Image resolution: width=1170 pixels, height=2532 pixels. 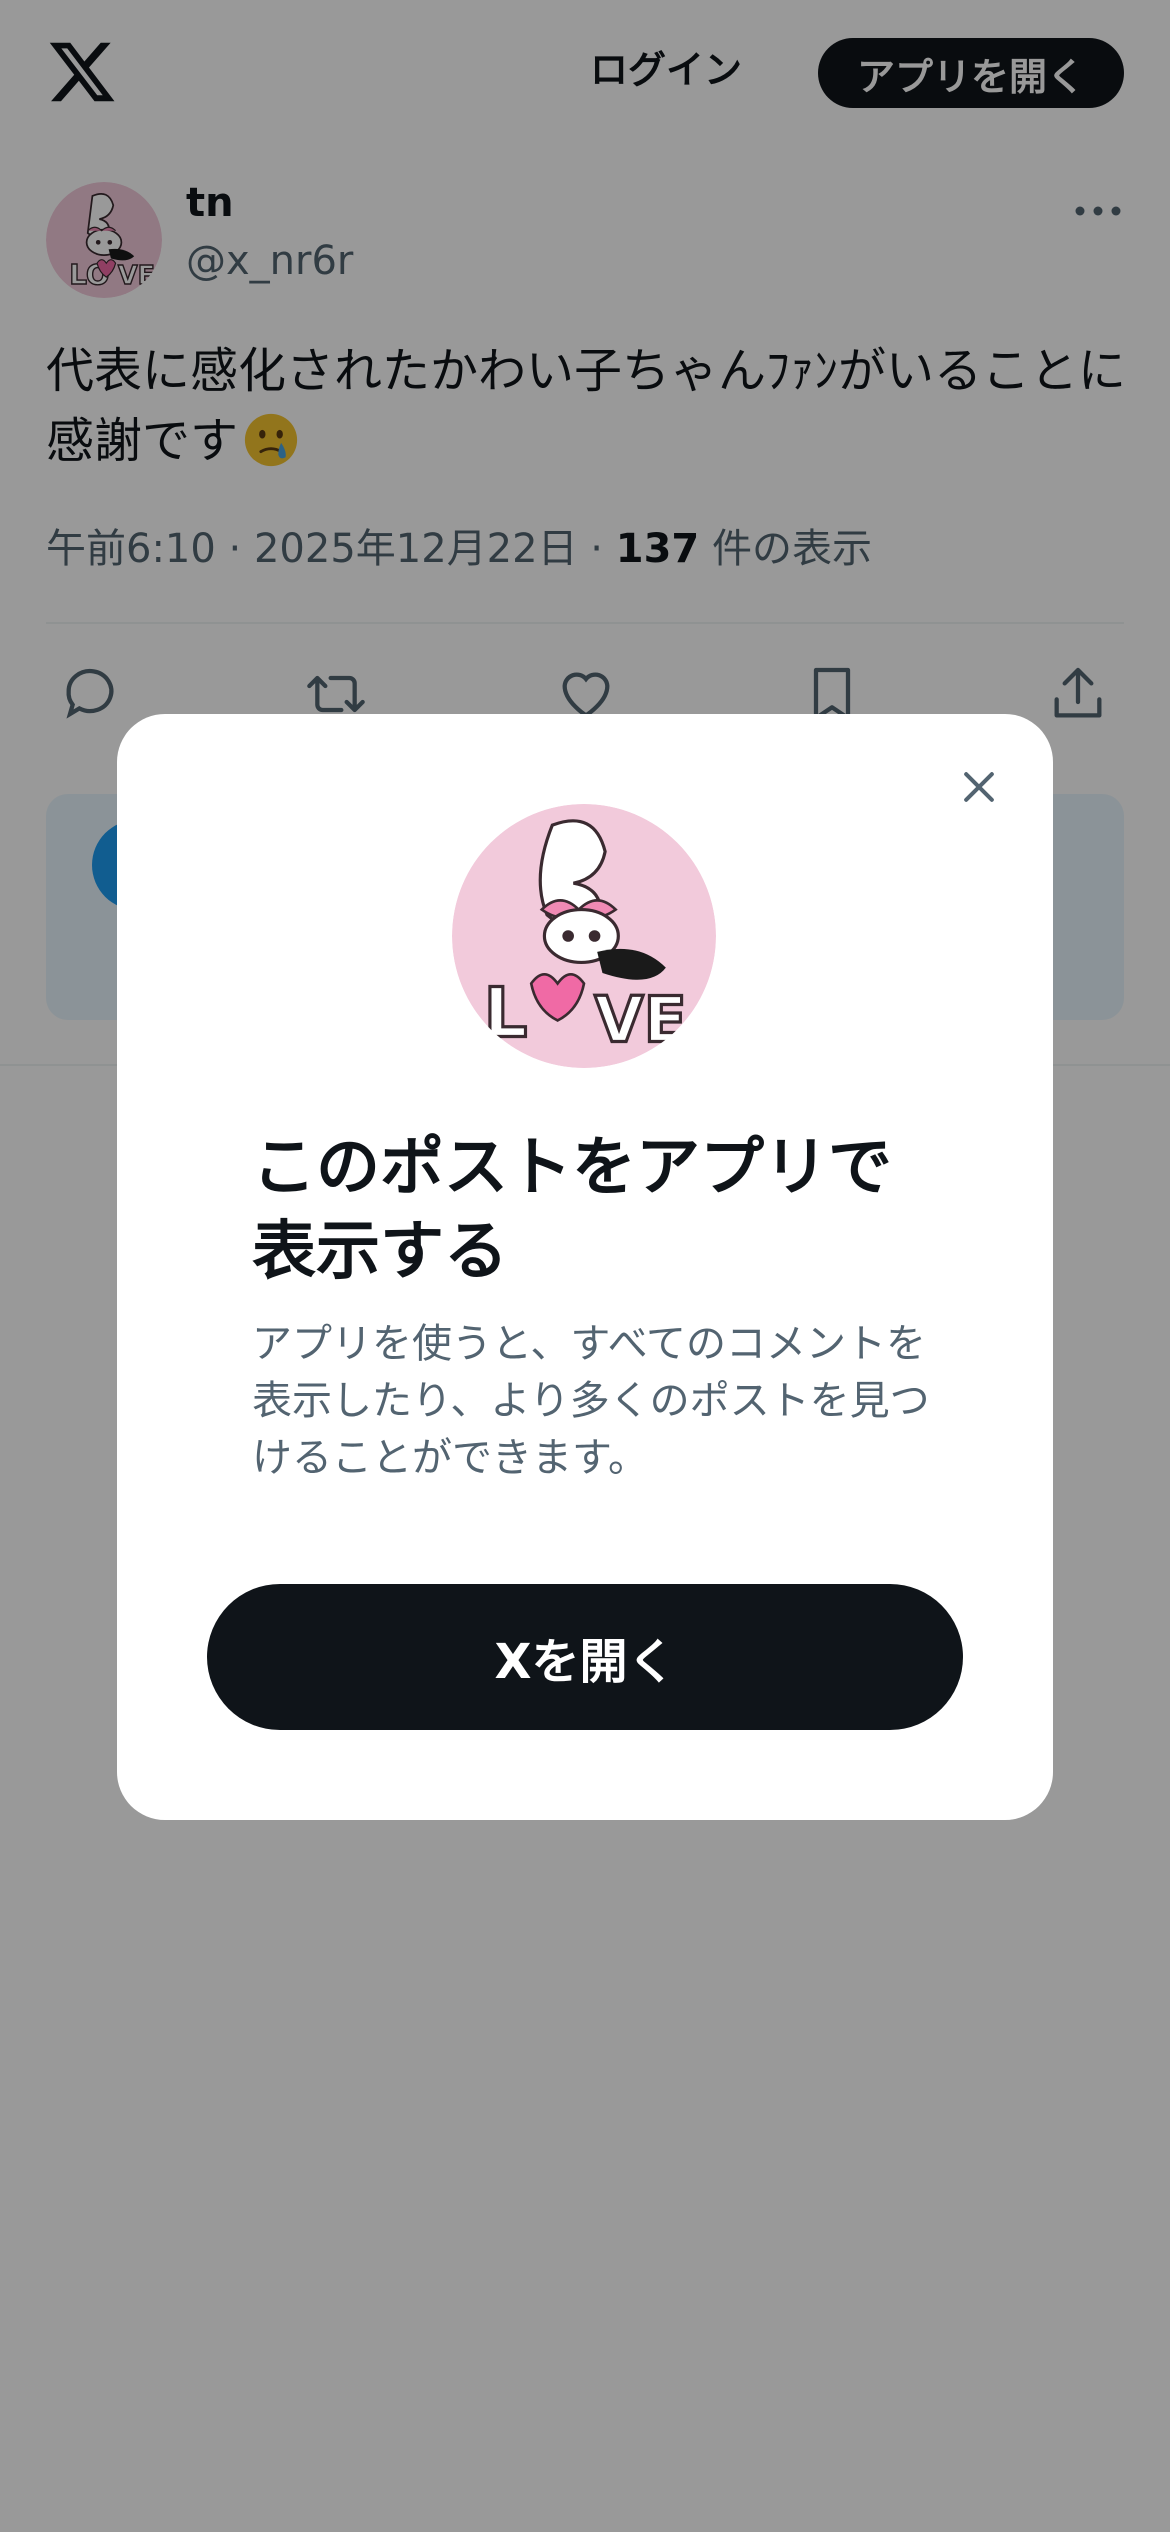 What do you see at coordinates (584, 936) in the screenshot?
I see `modal-avatar: L VE` at bounding box center [584, 936].